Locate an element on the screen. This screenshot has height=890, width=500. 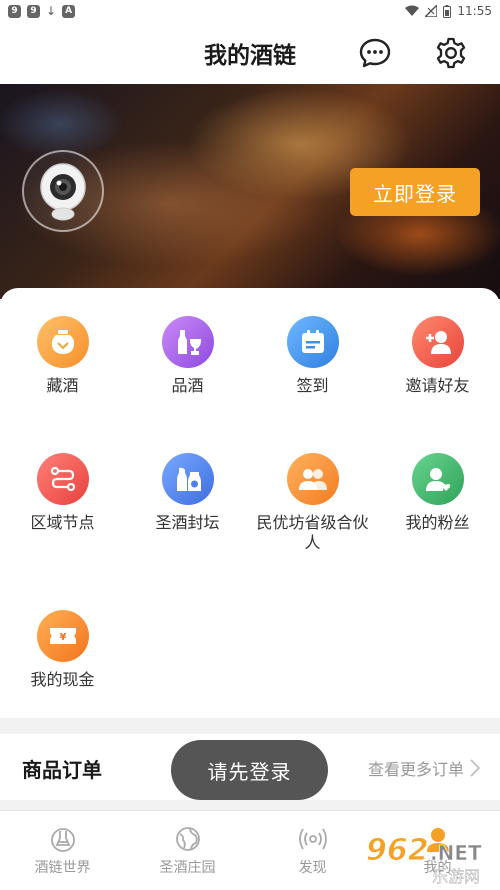
battery-icon is located at coordinates (447, 11).